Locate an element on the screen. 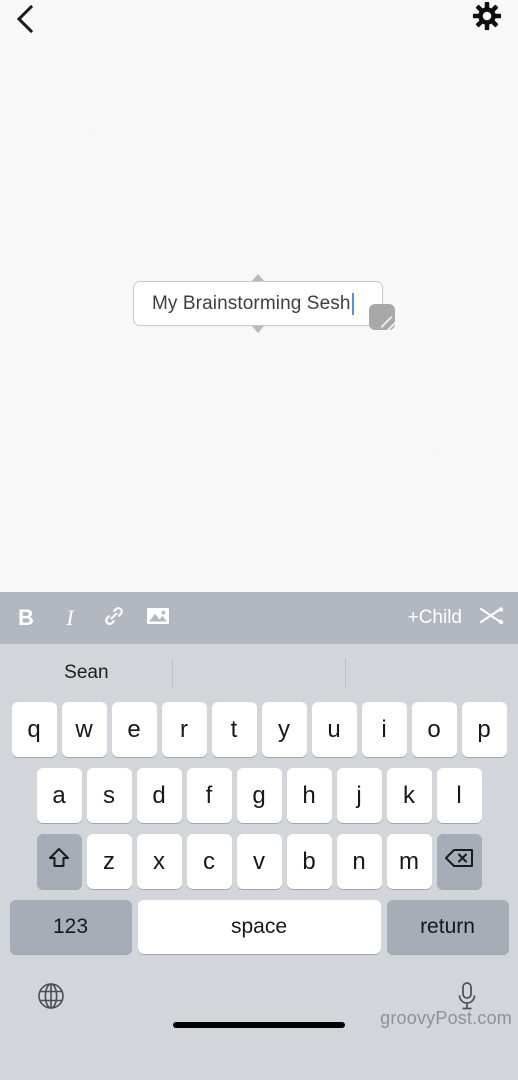 This screenshot has width=518, height=1080. insert-image-button is located at coordinates (158, 618).